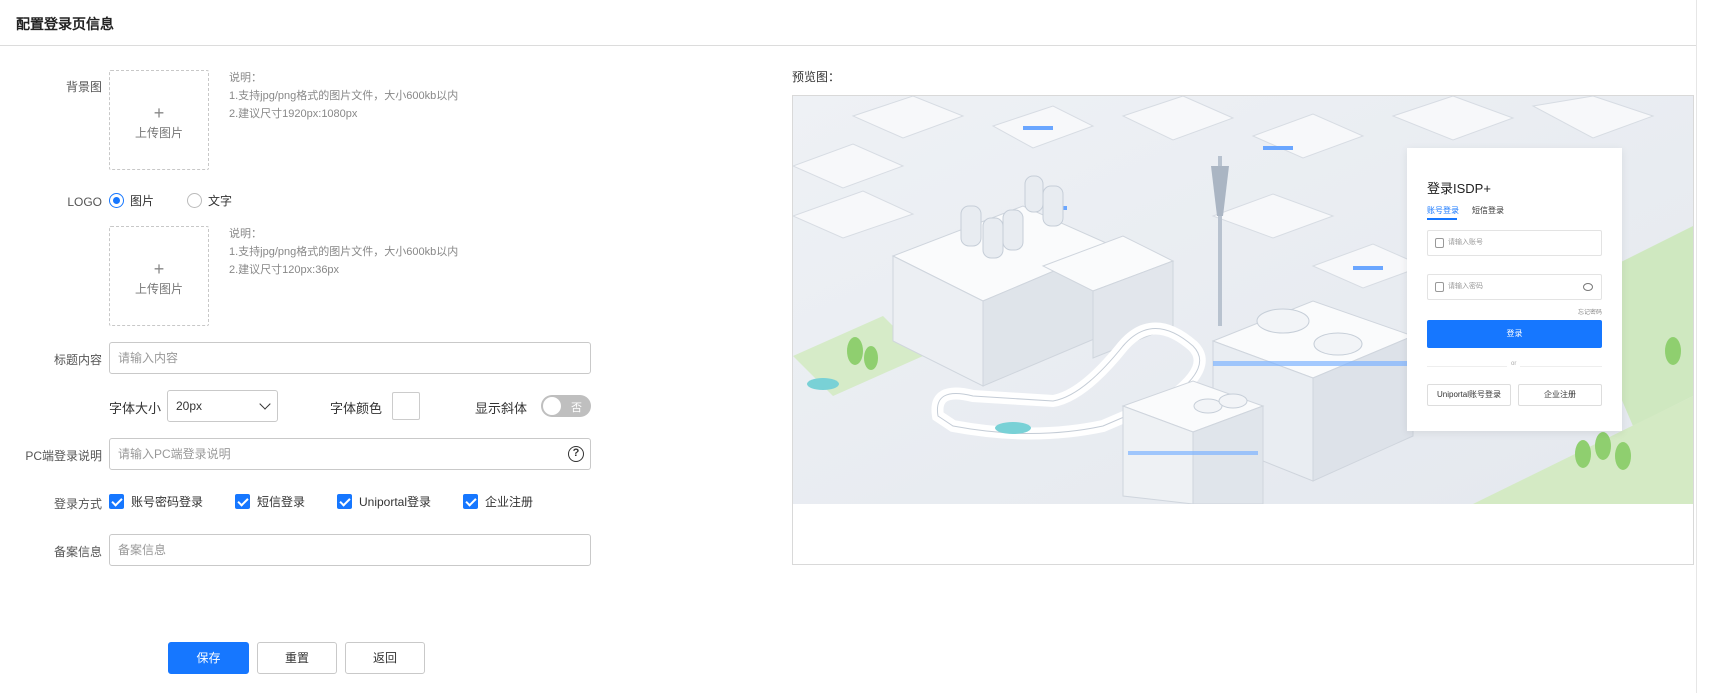 The image size is (1709, 693). What do you see at coordinates (1439, 243) in the screenshot?
I see `user-icon` at bounding box center [1439, 243].